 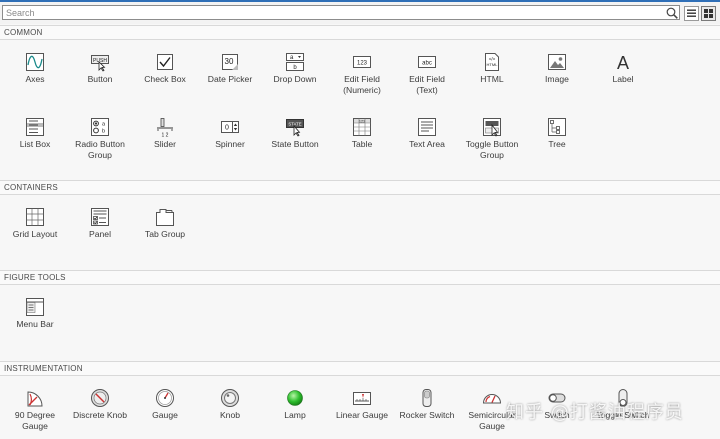 I want to click on svg-text: 30, so click(x=229, y=61).